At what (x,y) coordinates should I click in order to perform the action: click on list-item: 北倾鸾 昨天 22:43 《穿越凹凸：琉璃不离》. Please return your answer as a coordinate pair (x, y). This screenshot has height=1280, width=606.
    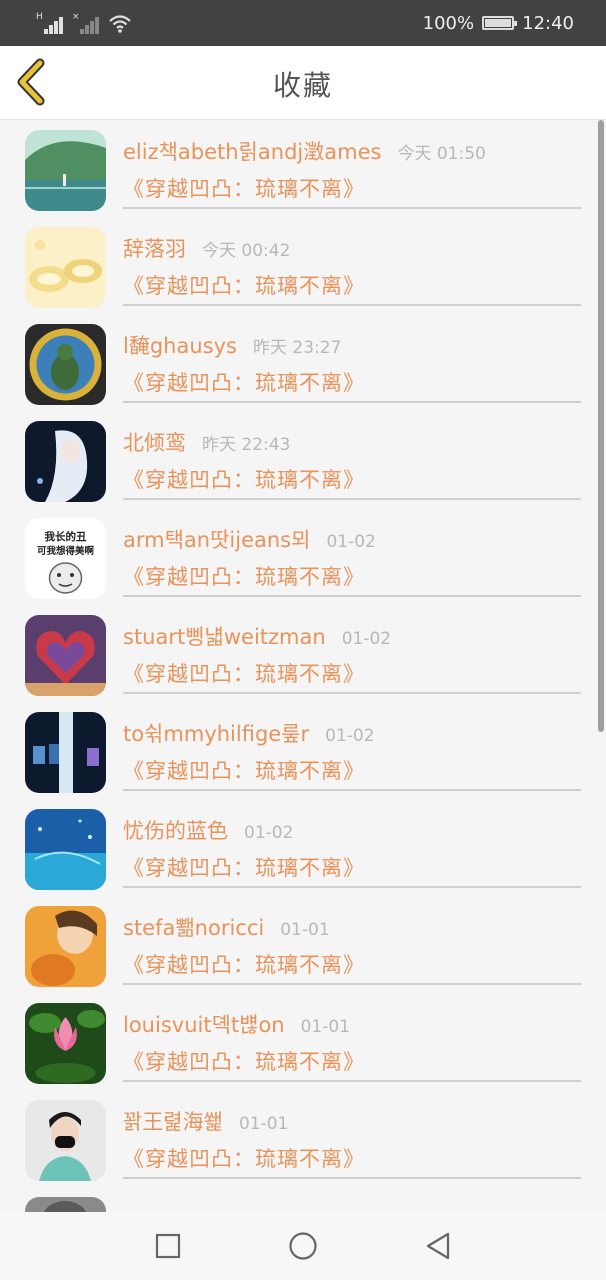
    Looking at the image, I should click on (303, 459).